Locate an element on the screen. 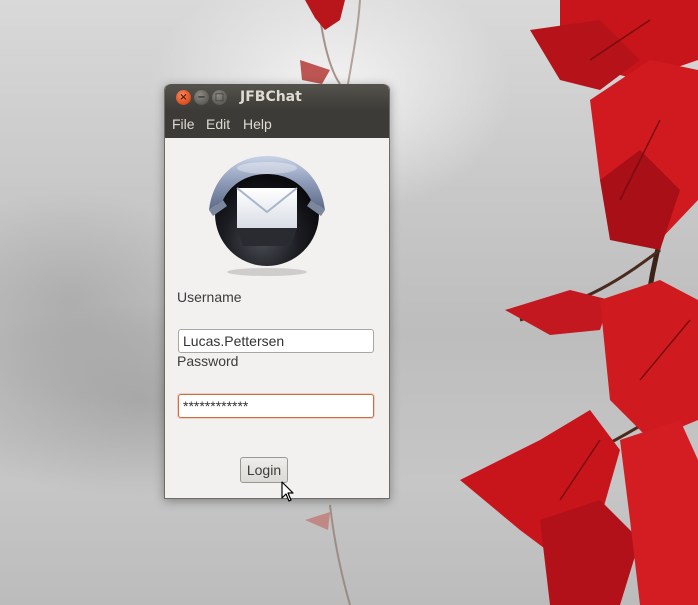 This screenshot has height=605, width=698. username-label: Username is located at coordinates (209, 297).